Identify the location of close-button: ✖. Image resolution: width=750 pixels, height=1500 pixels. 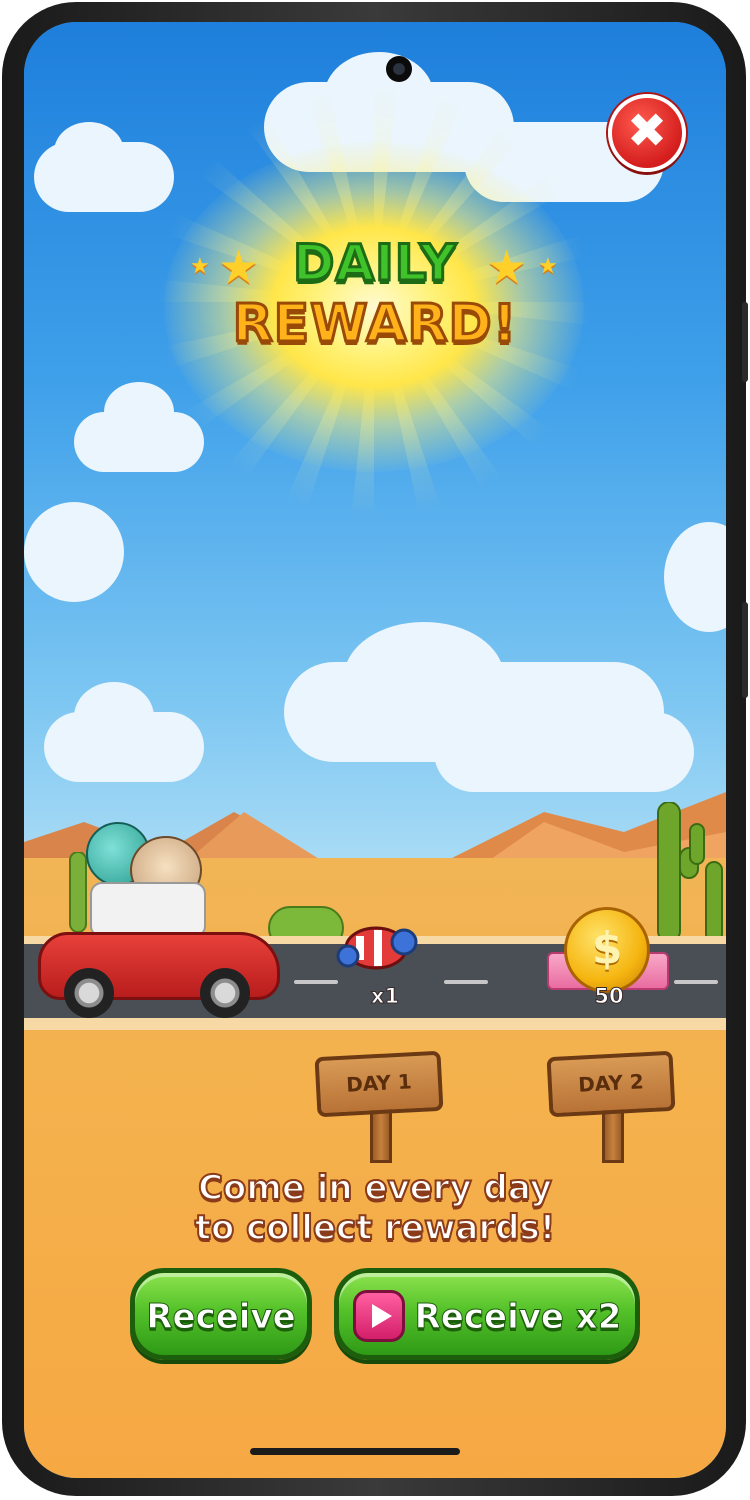
(647, 133).